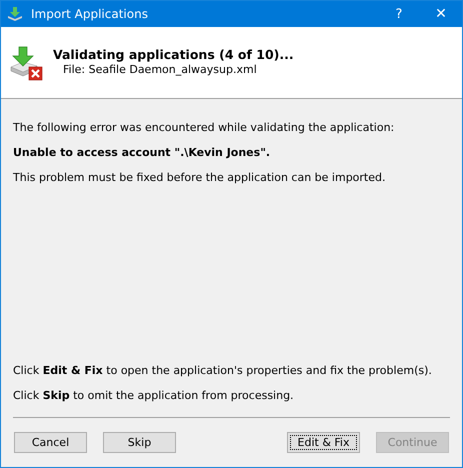  What do you see at coordinates (26, 63) in the screenshot?
I see `import-error-icon` at bounding box center [26, 63].